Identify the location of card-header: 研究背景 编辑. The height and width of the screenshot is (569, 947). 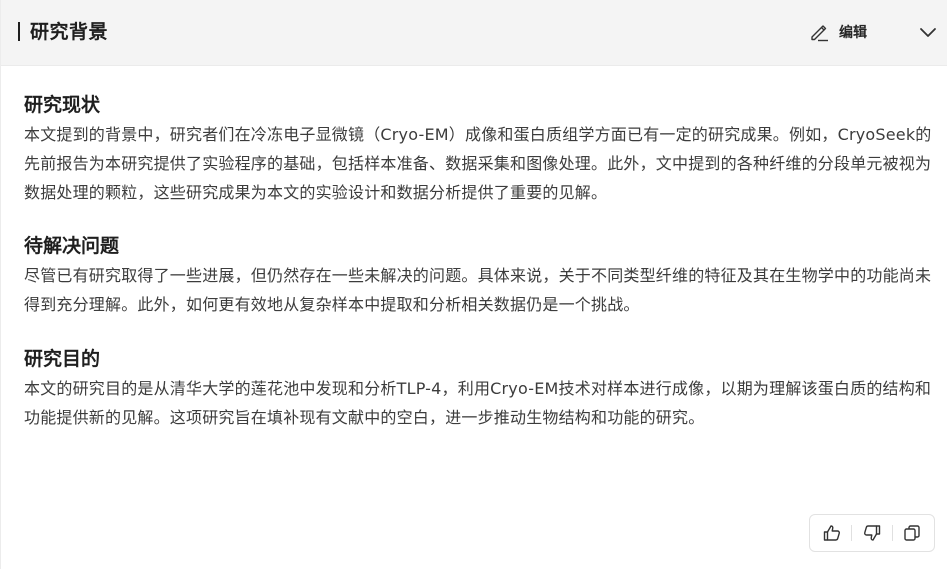
(474, 33).